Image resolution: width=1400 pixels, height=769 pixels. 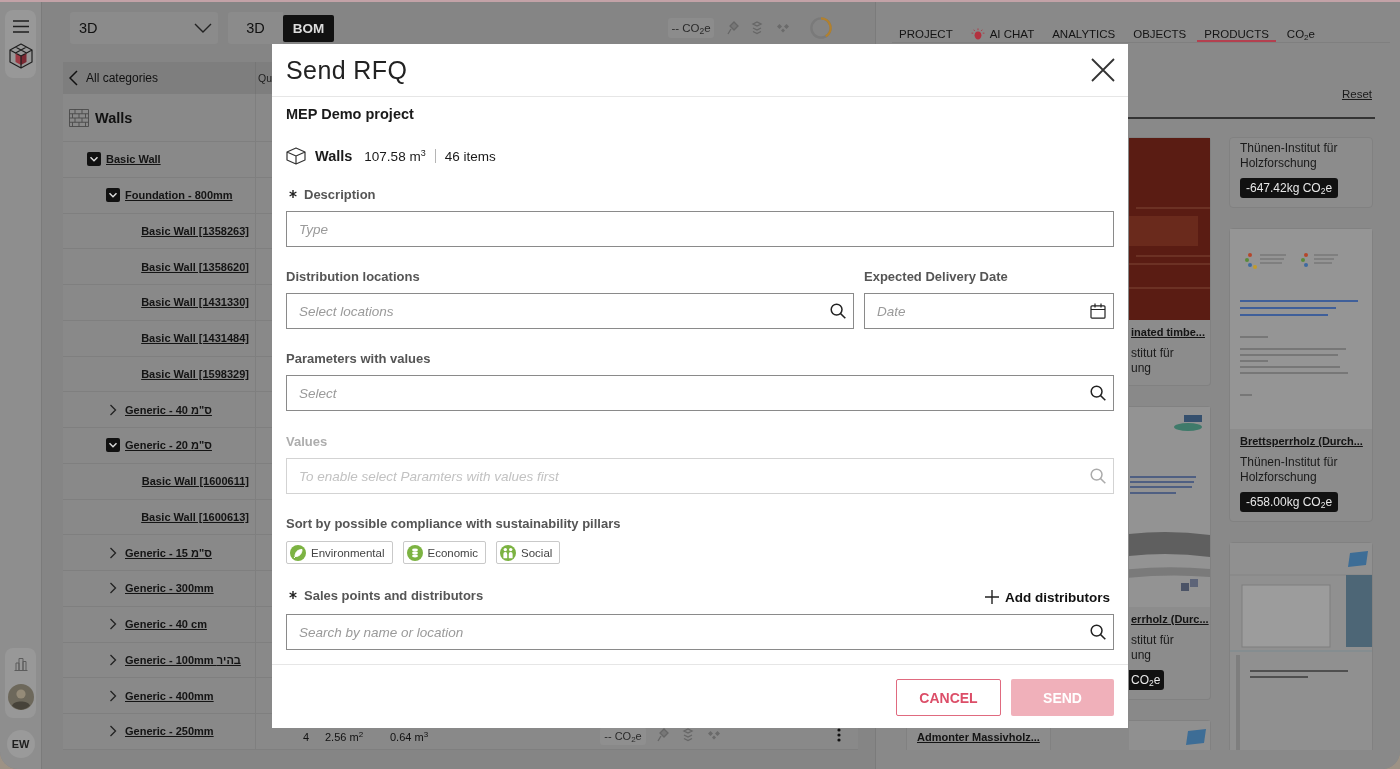 I want to click on field-label: Distribution locations, so click(x=353, y=276).